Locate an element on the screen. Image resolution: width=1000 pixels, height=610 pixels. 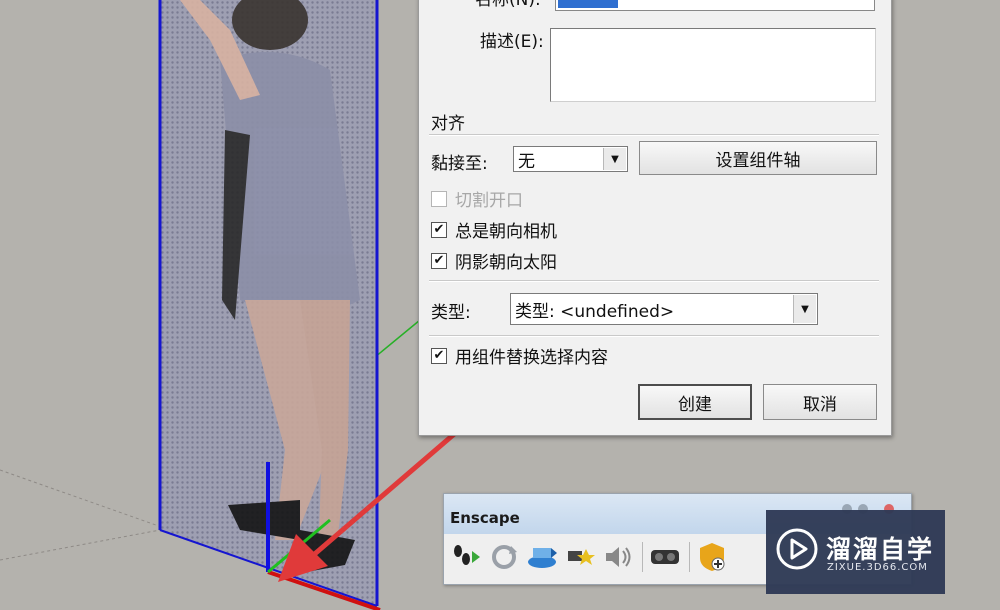
set-component-axes-button: 设置组件轴 is located at coordinates (758, 158).